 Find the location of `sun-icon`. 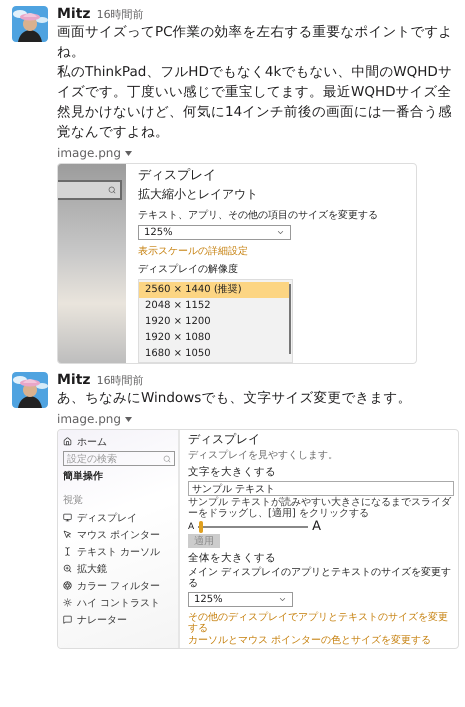

sun-icon is located at coordinates (67, 602).